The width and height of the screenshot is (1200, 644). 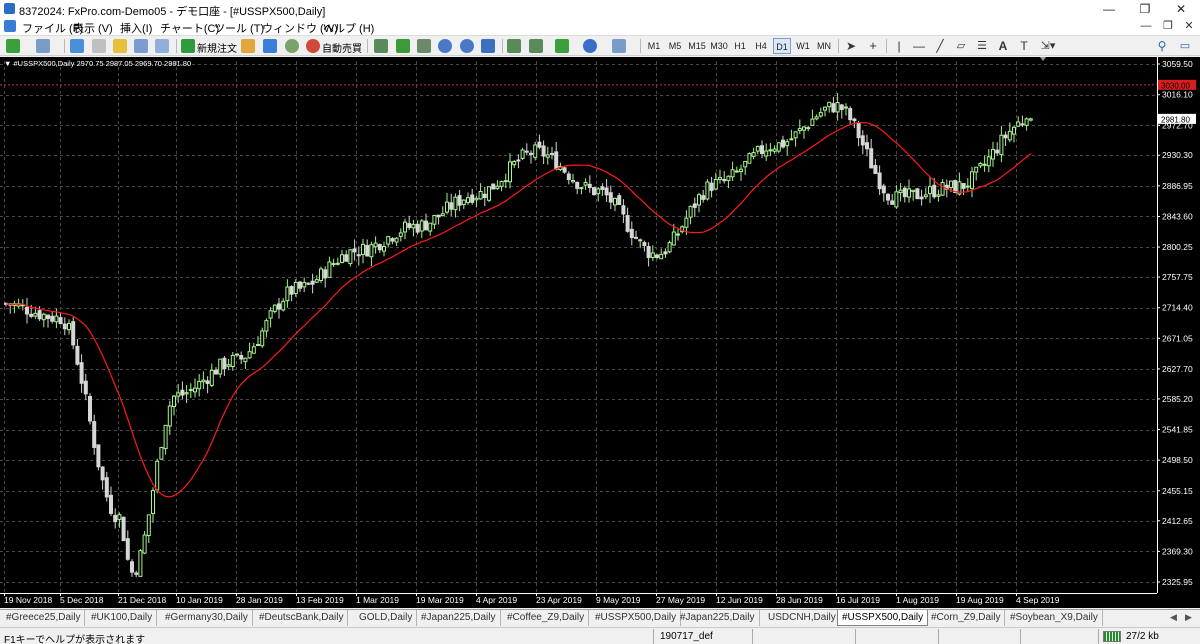 I want to click on menu-insert: 挿入(I), so click(x=136, y=28).